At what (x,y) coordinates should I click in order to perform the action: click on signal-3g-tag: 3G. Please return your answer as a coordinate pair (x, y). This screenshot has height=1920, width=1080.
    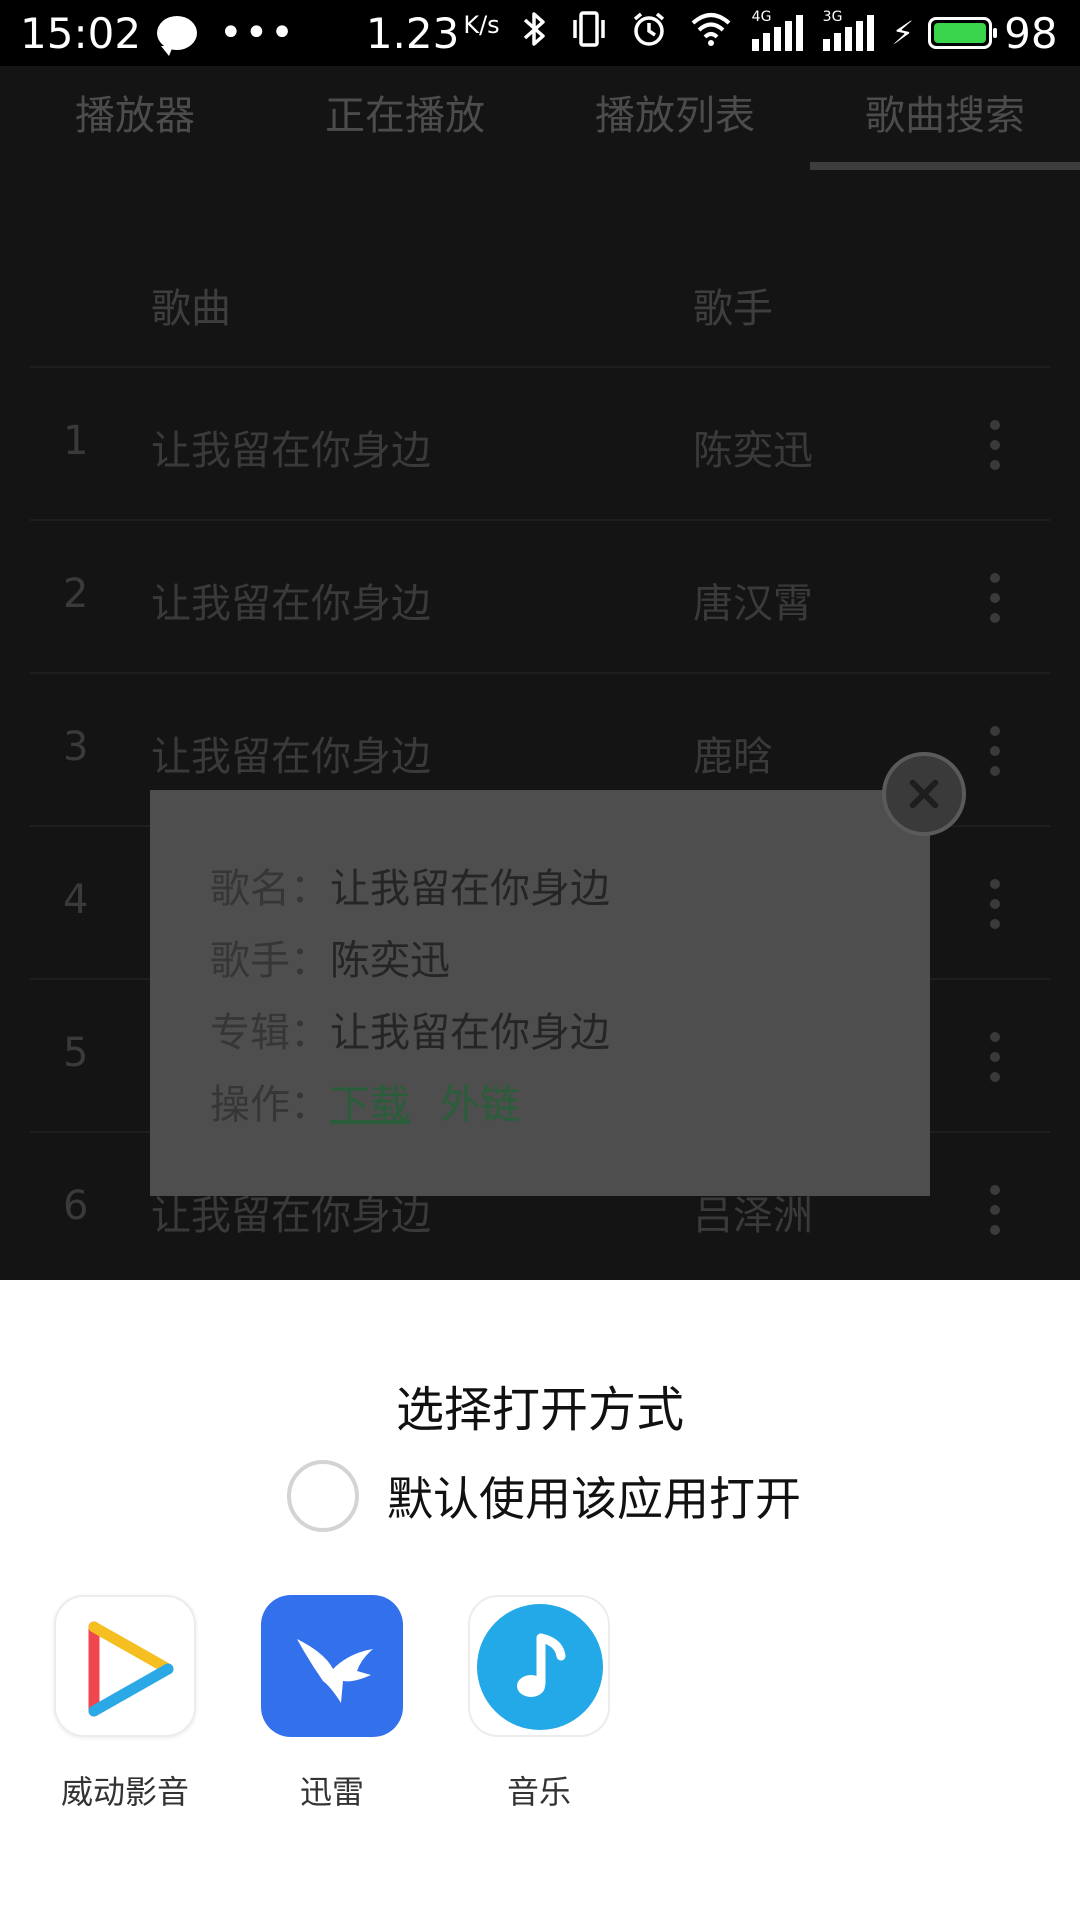
    Looking at the image, I should click on (832, 17).